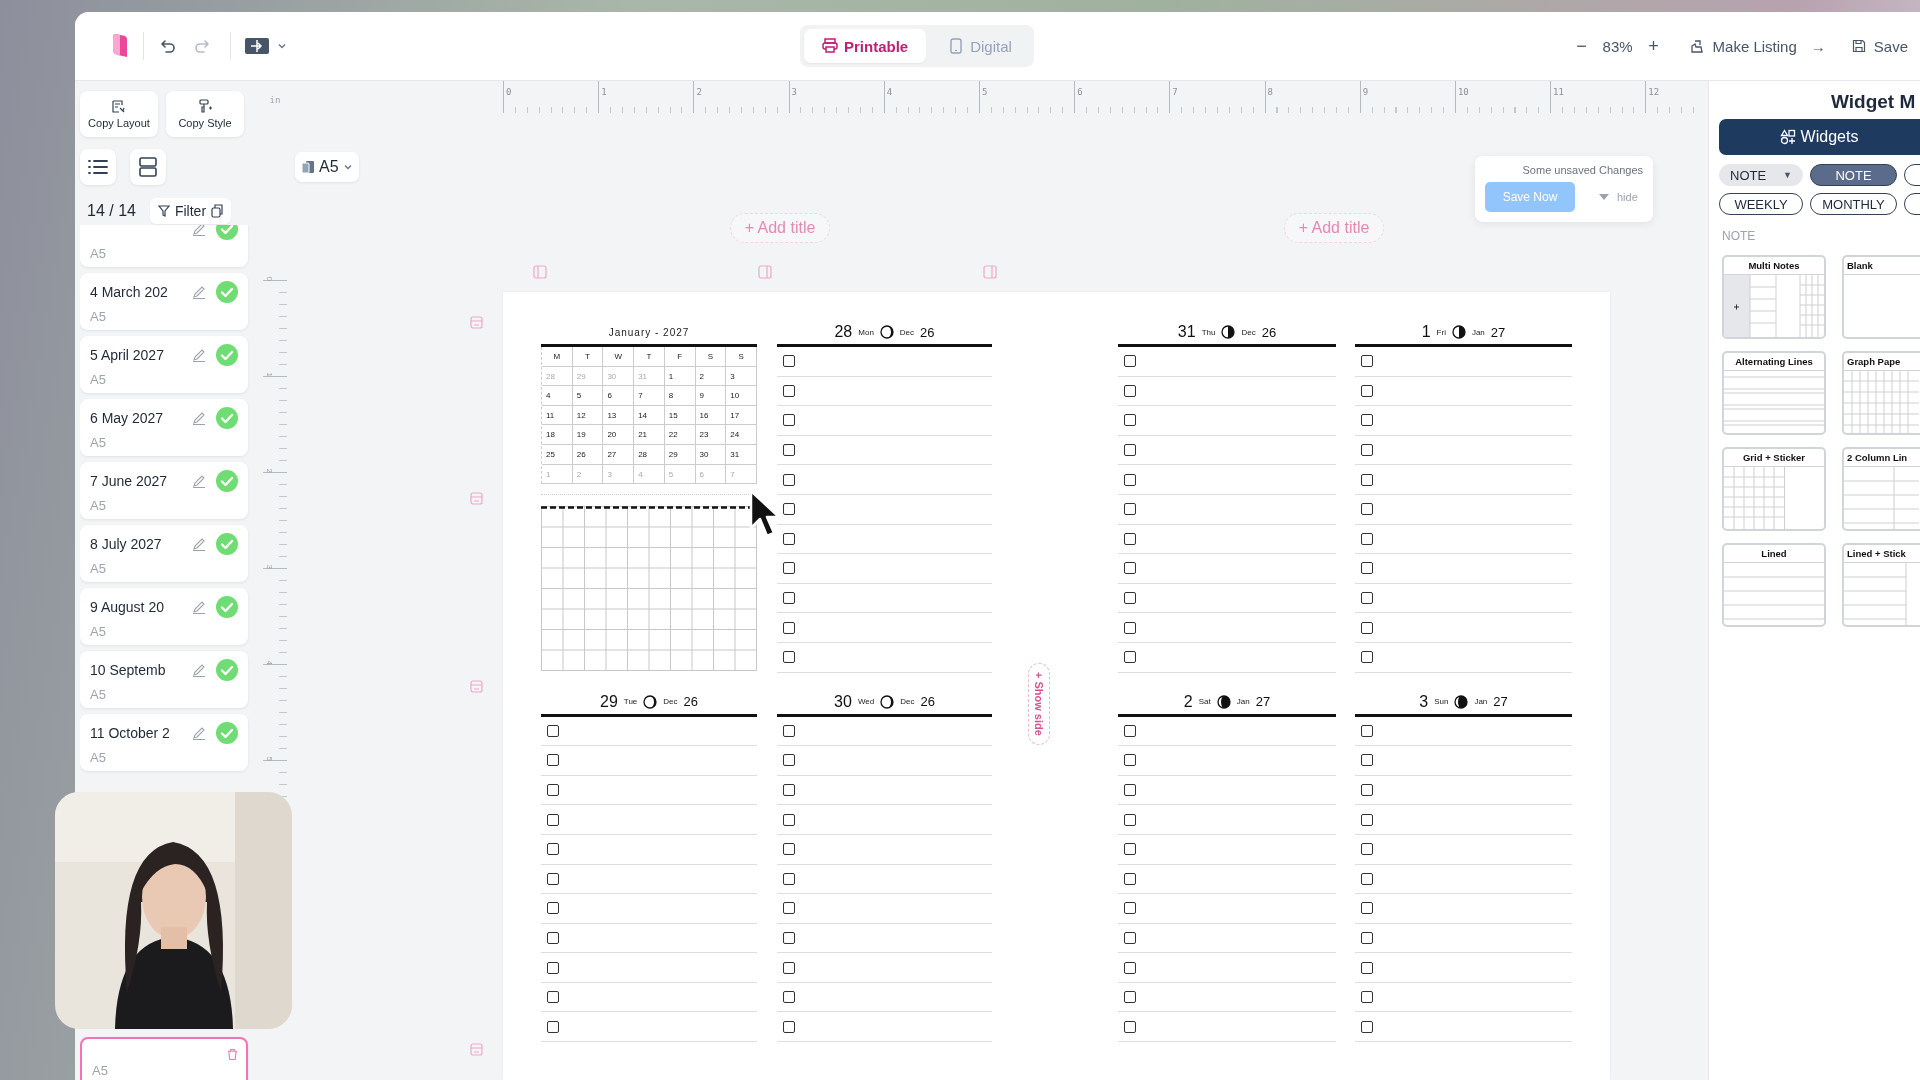 The height and width of the screenshot is (1080, 1920). Describe the element at coordinates (164, 616) in the screenshot. I see `page-item: 9 August 20 A5` at that location.